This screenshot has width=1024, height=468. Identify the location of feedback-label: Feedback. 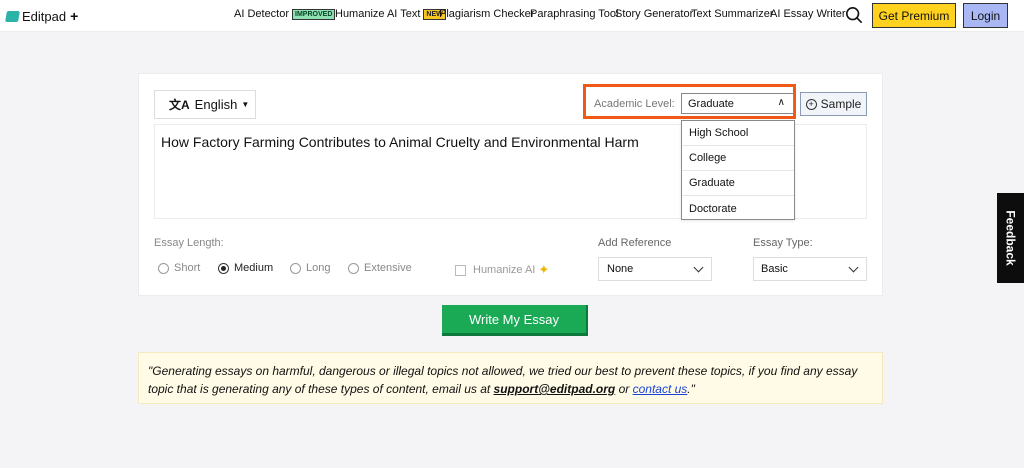
(1010, 238).